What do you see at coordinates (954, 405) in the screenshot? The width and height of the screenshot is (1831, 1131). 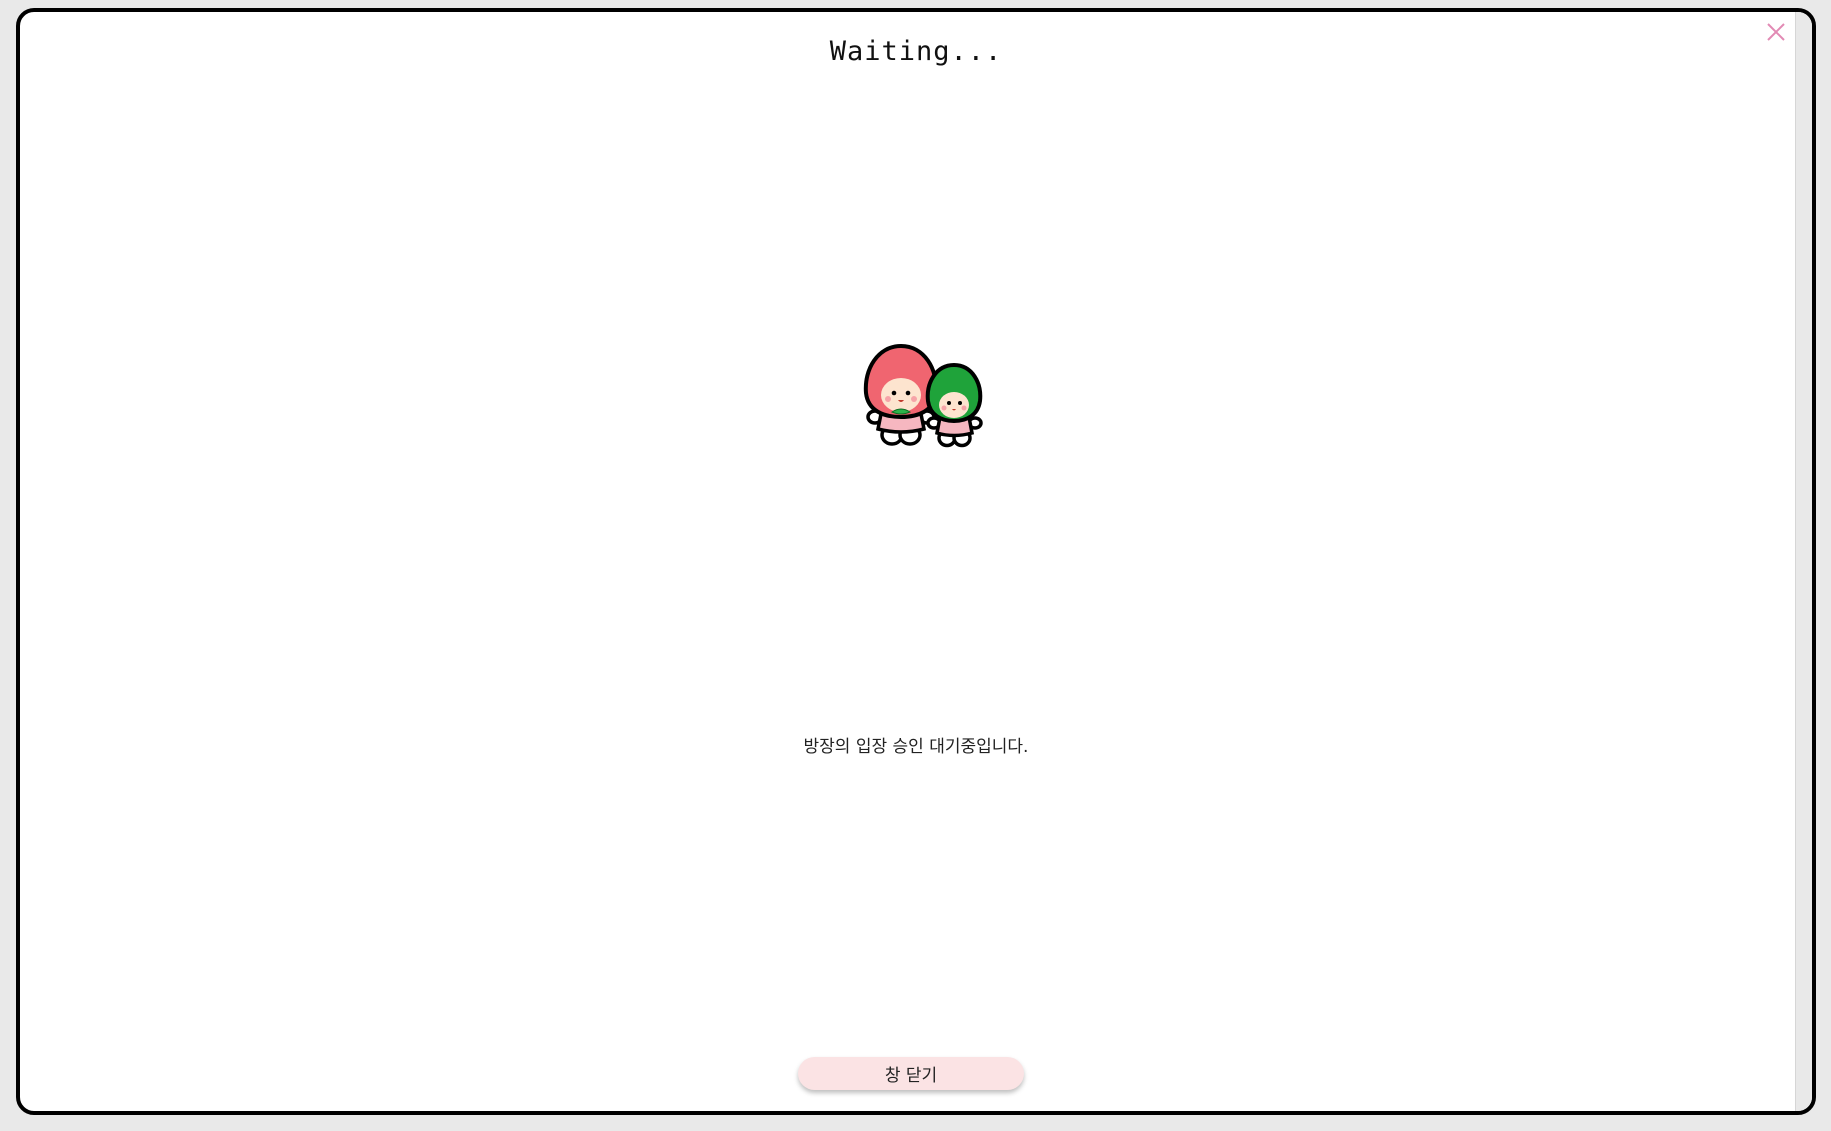 I see `green-mascot-icon` at bounding box center [954, 405].